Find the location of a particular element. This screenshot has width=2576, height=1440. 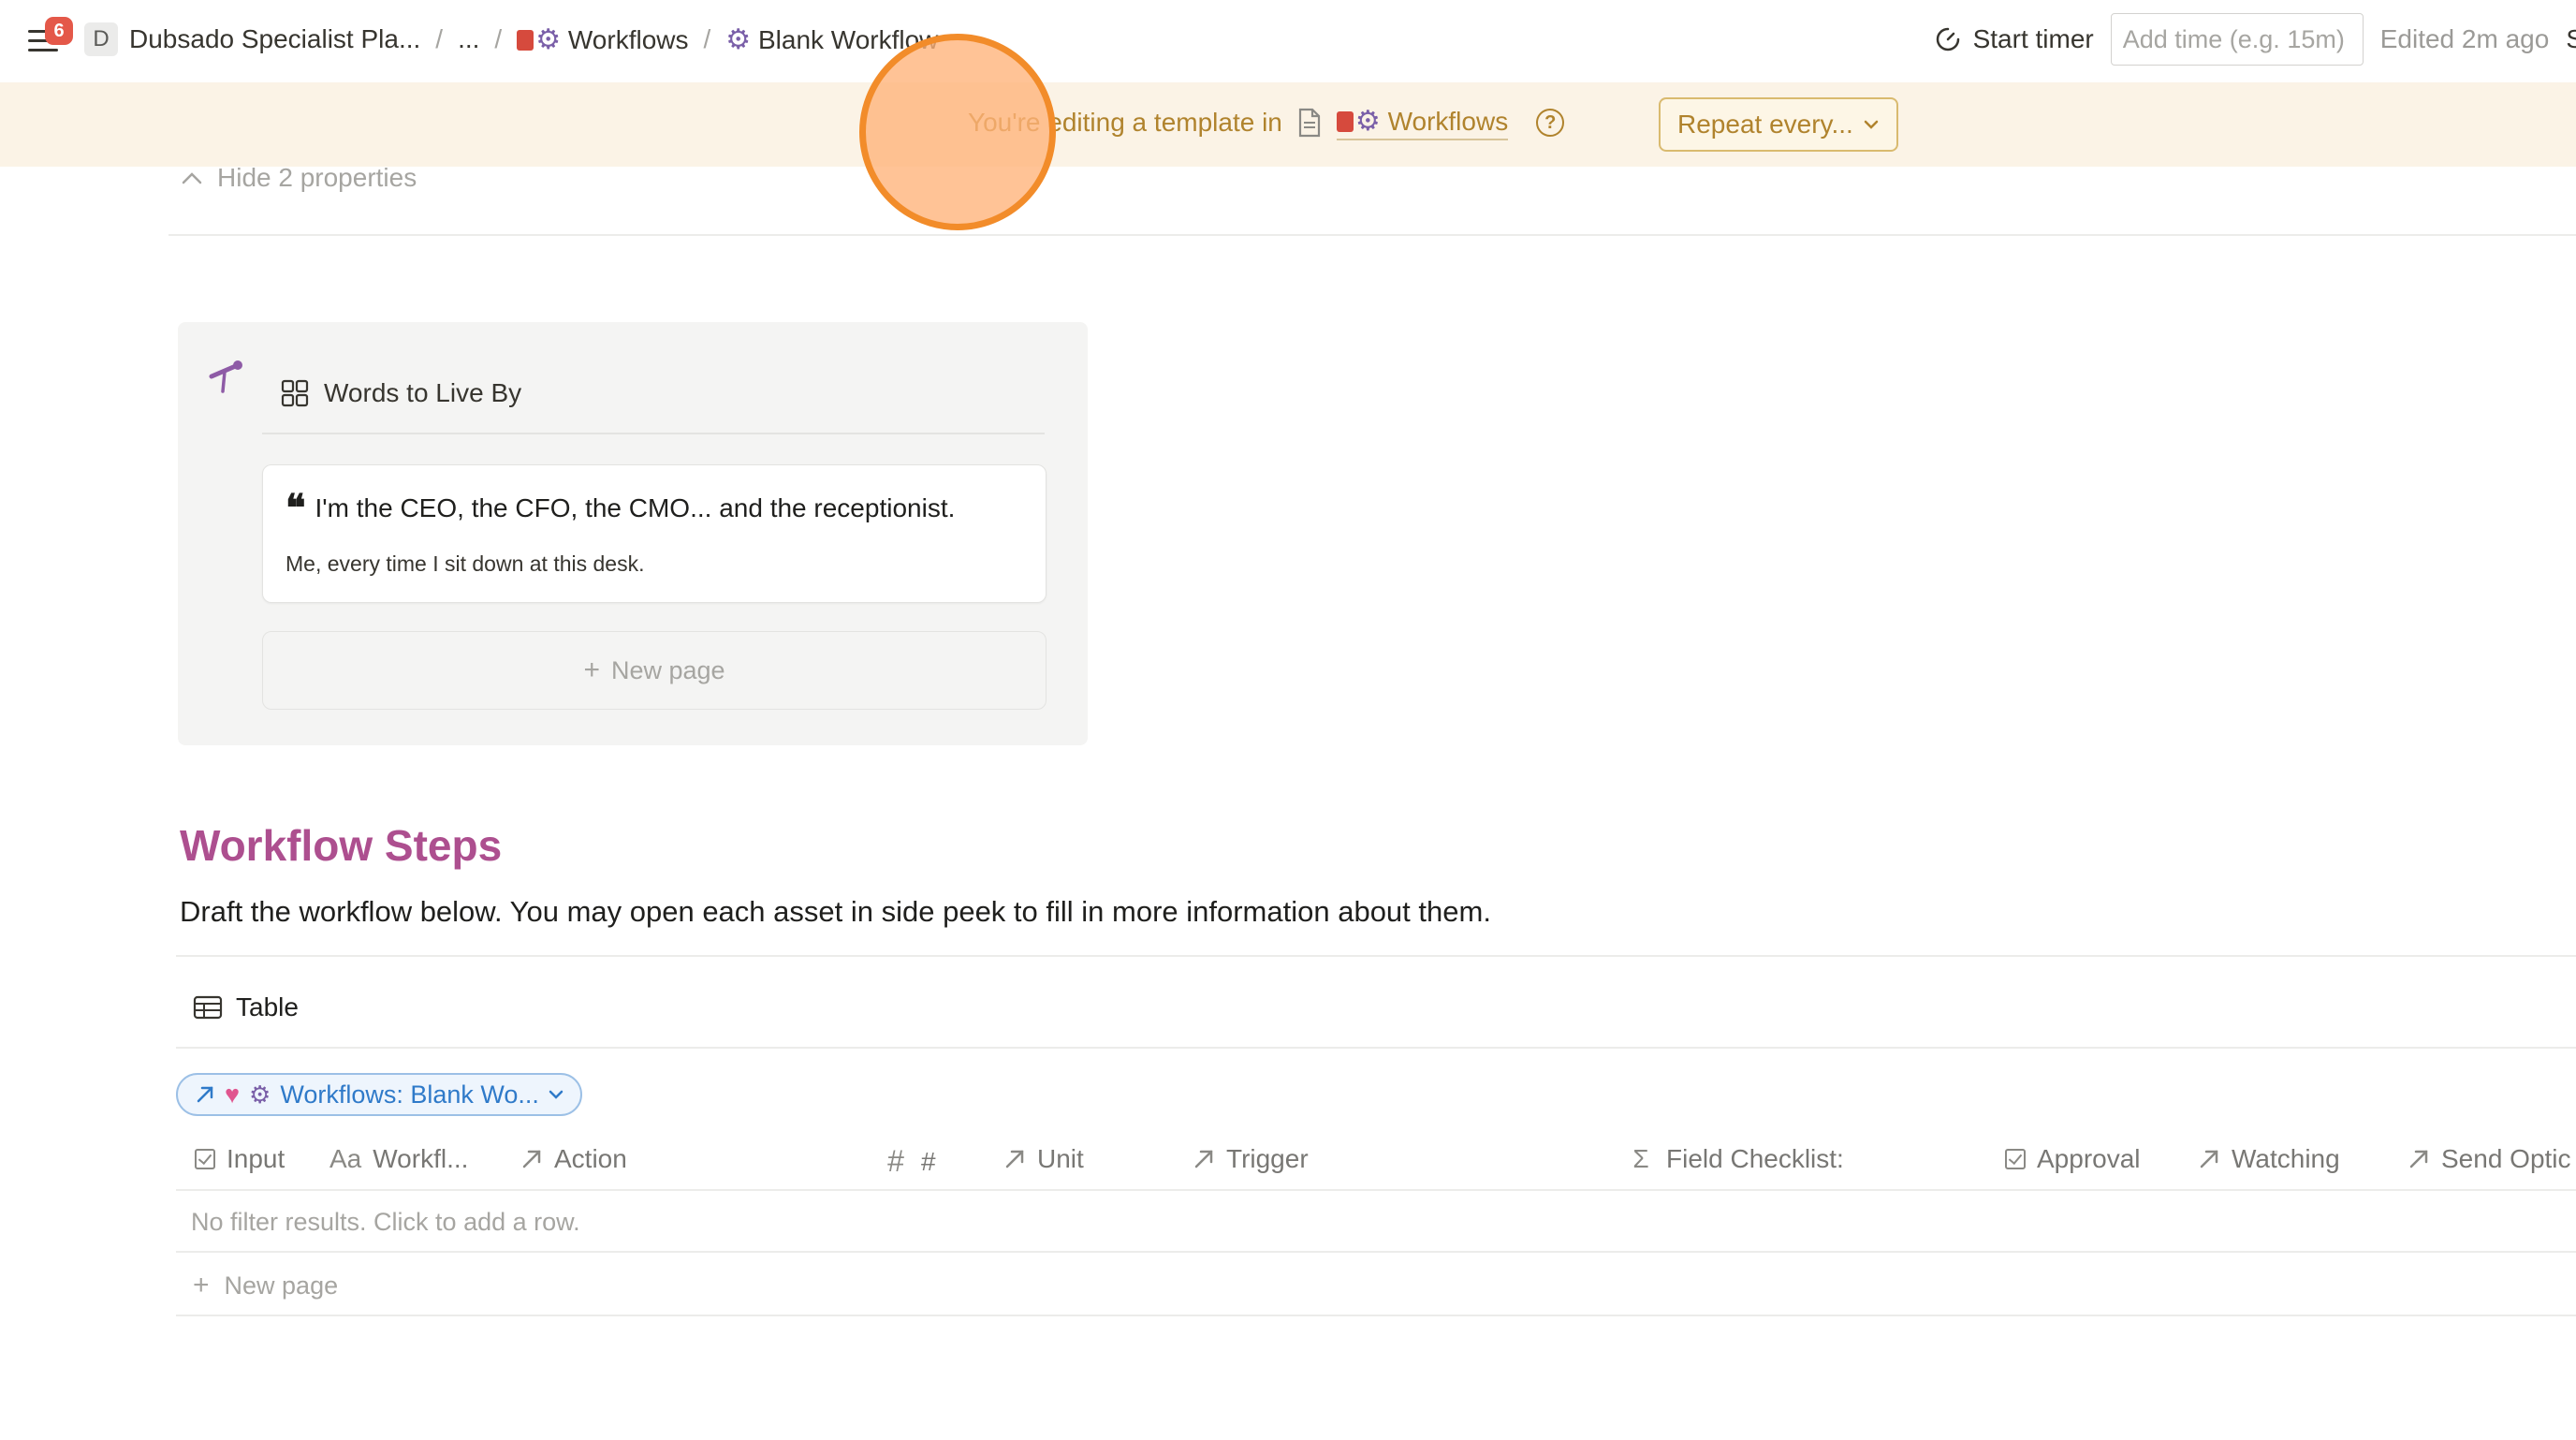

view-divider is located at coordinates (1376, 1048).